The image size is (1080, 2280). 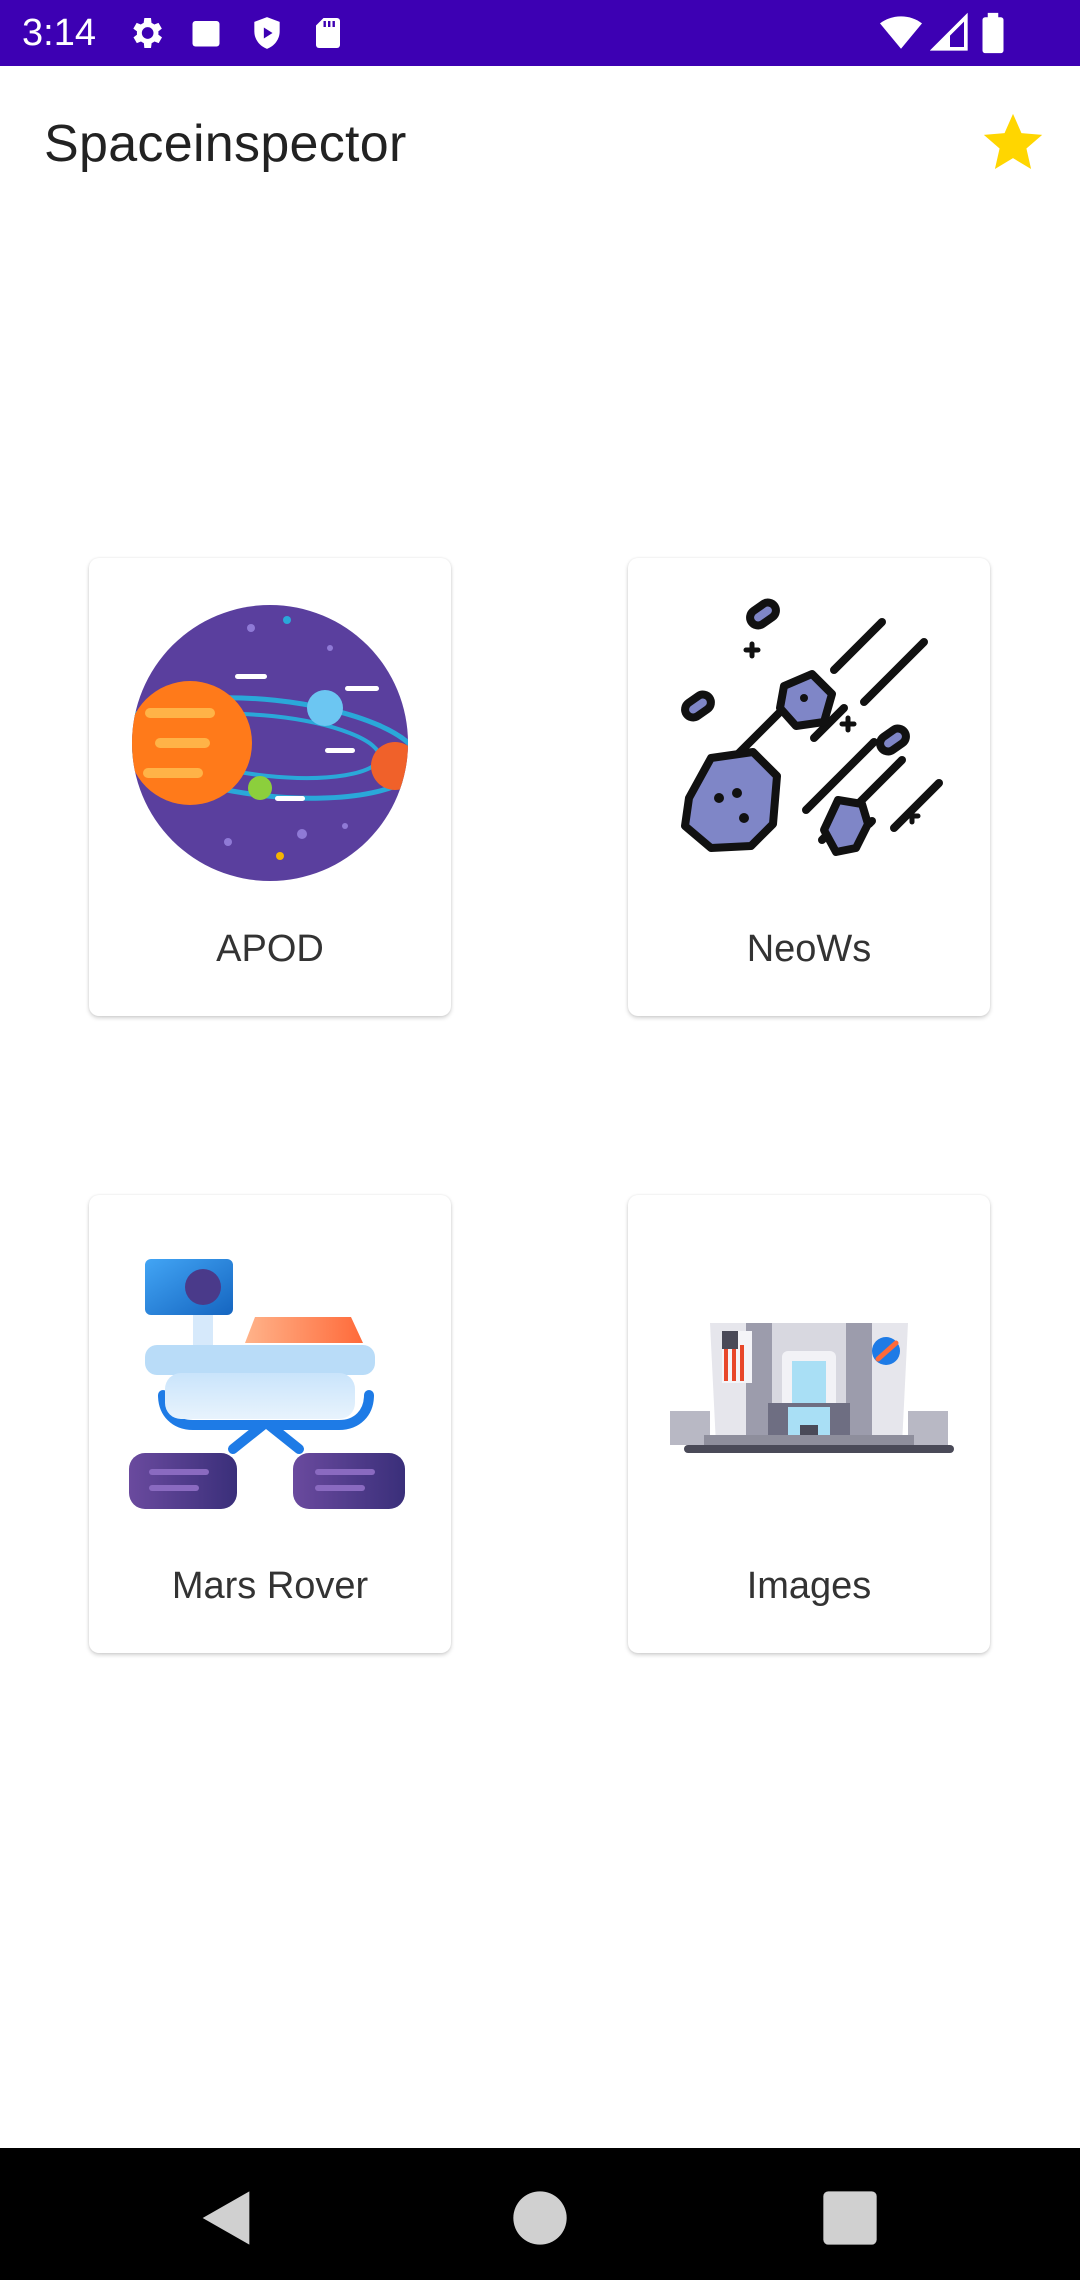 What do you see at coordinates (328, 33) in the screenshot?
I see `sd-card-icon` at bounding box center [328, 33].